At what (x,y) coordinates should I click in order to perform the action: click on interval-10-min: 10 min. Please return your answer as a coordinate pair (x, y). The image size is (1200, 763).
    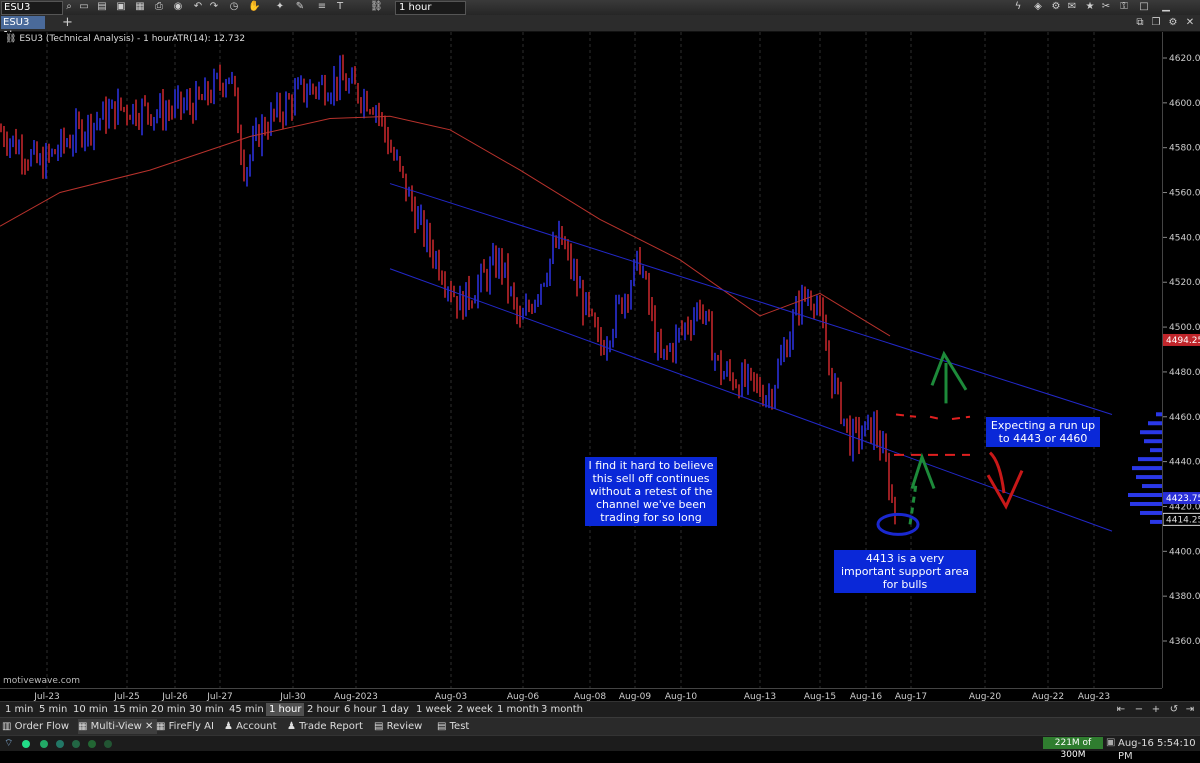
    Looking at the image, I should click on (90, 709).